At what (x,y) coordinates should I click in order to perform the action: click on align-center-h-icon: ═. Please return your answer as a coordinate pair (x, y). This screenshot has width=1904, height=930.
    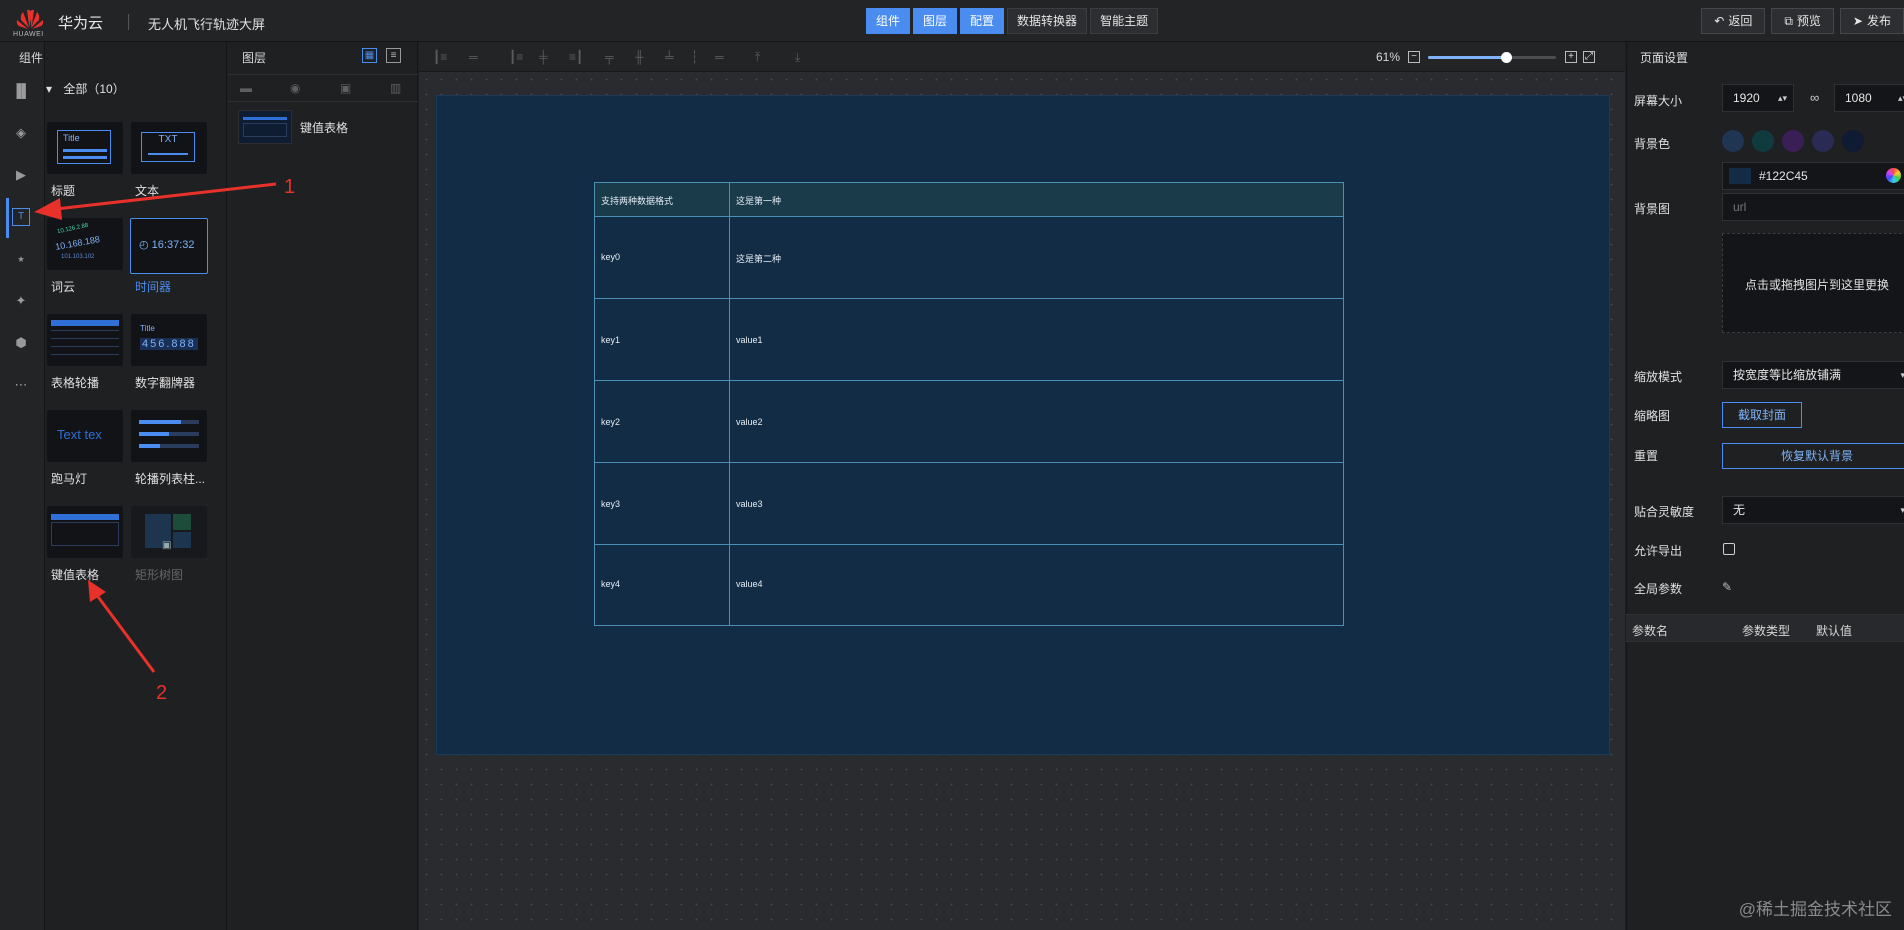
    Looking at the image, I should click on (473, 57).